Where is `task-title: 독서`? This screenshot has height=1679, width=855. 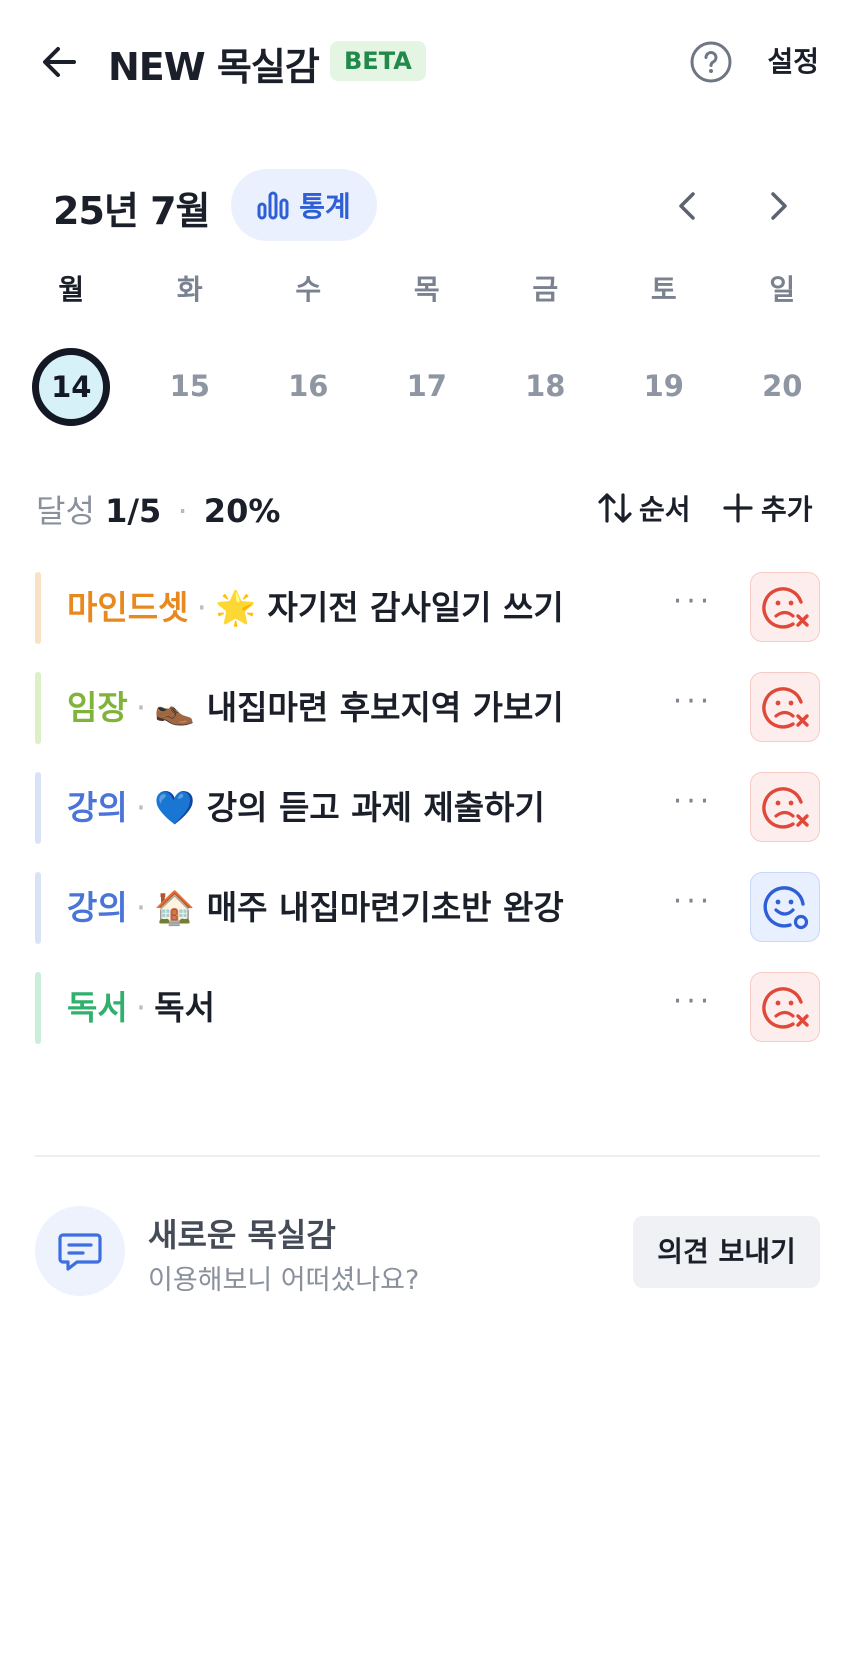 task-title: 독서 is located at coordinates (184, 1007).